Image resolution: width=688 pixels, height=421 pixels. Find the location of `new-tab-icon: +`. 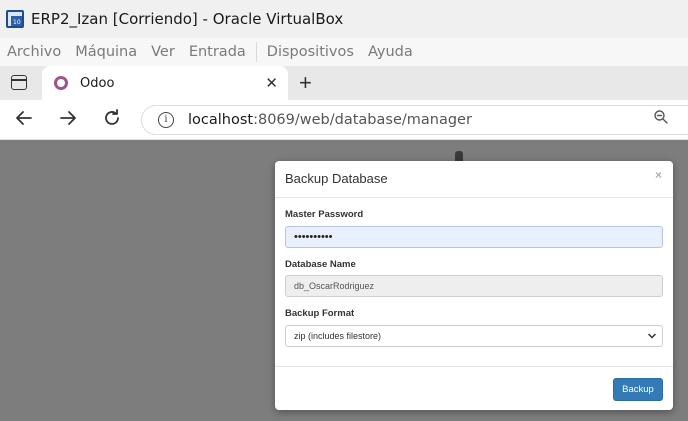

new-tab-icon: + is located at coordinates (305, 83).